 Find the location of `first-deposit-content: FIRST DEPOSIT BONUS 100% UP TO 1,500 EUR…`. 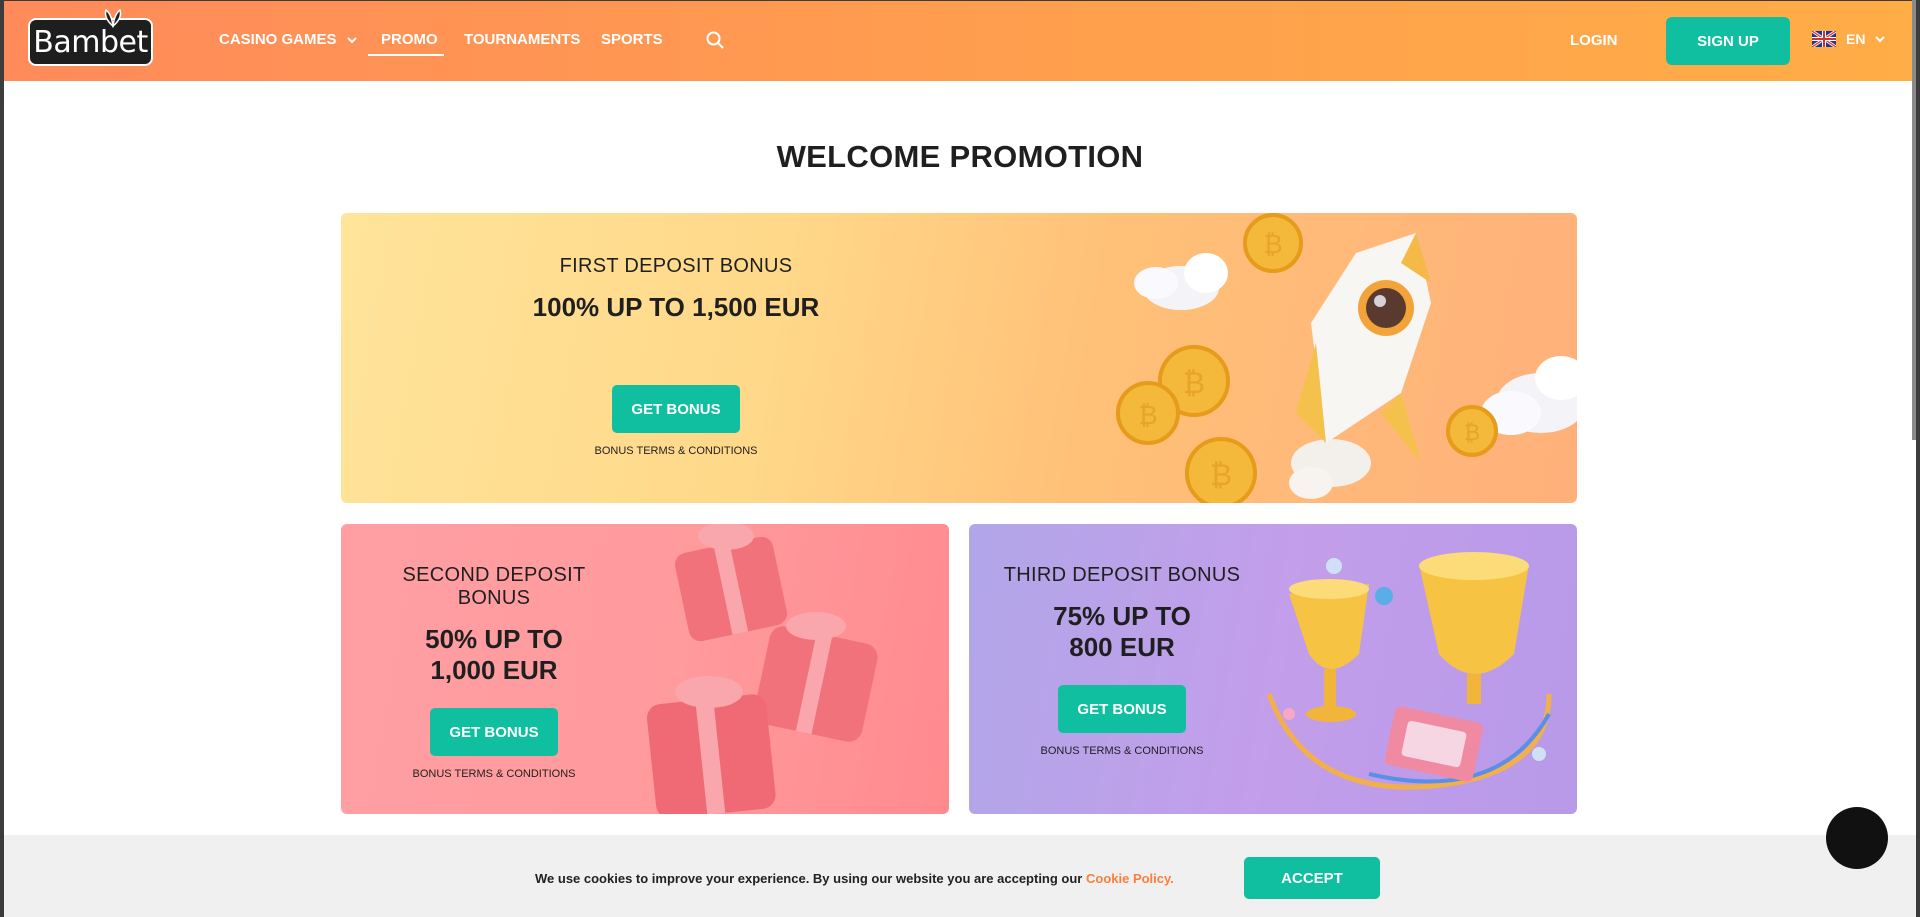

first-deposit-content: FIRST DEPOSIT BONUS 100% UP TO 1,500 EUR… is located at coordinates (676, 356).